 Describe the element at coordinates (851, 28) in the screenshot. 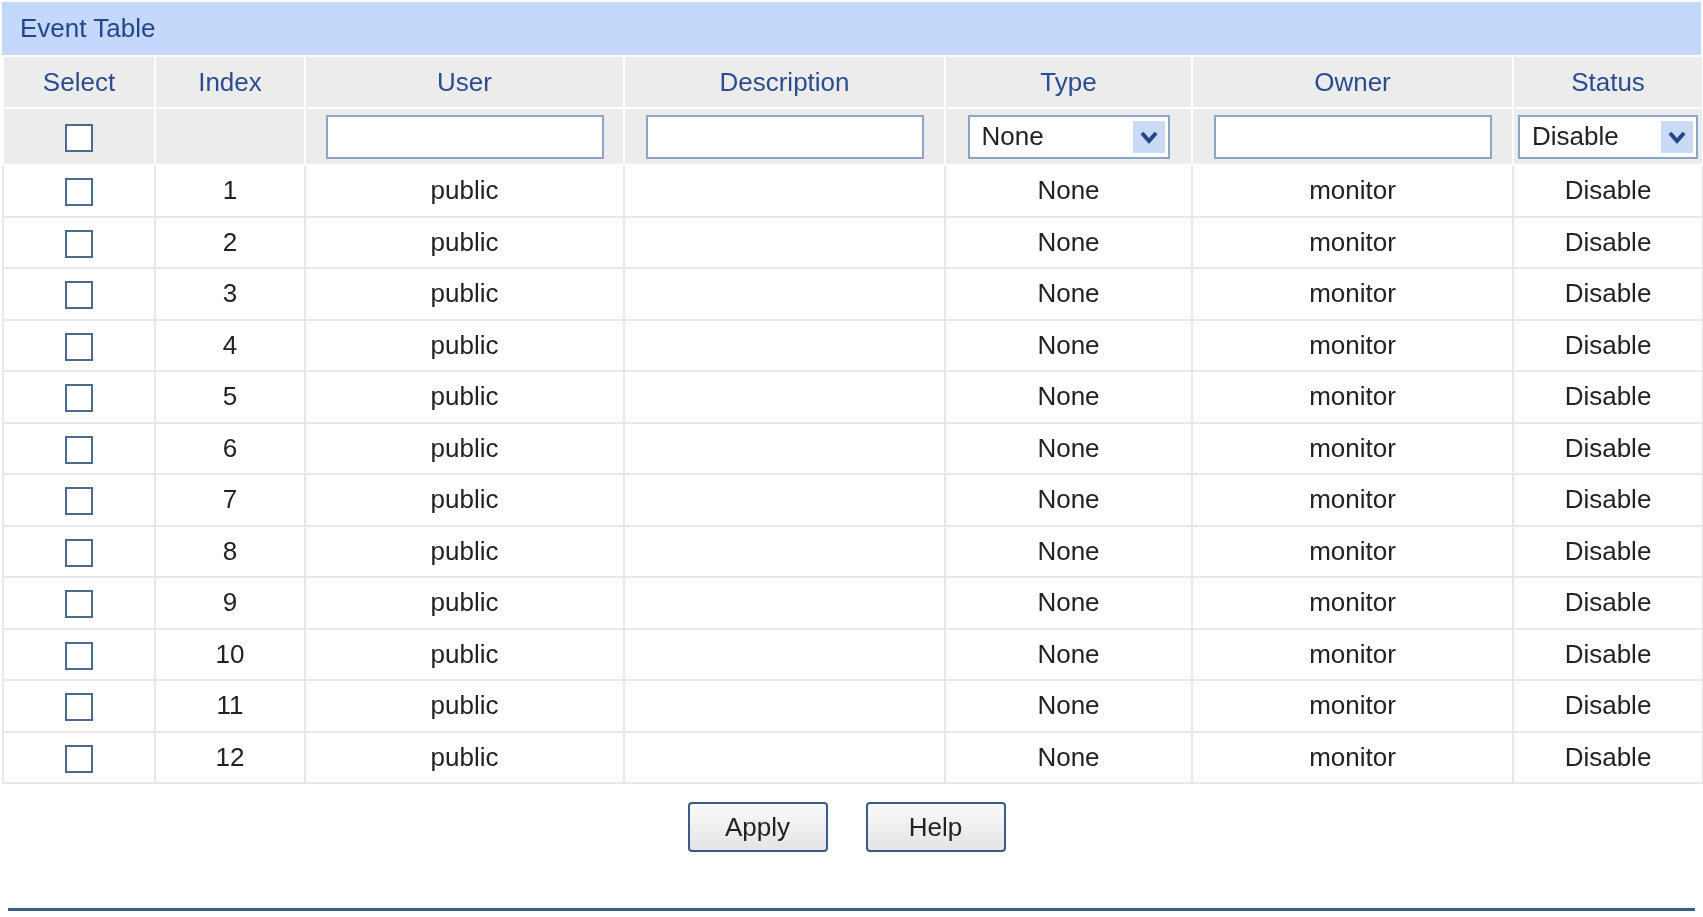

I see `table-title: Event Table` at that location.